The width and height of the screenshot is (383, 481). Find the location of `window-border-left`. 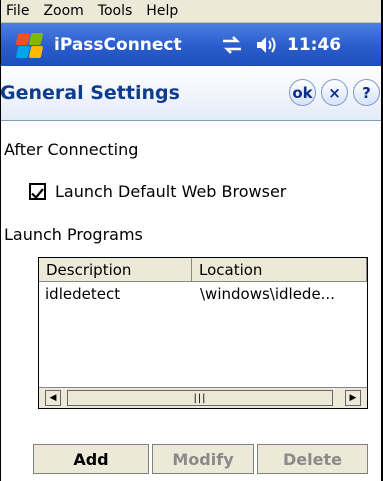

window-border-left is located at coordinates (0, 240).